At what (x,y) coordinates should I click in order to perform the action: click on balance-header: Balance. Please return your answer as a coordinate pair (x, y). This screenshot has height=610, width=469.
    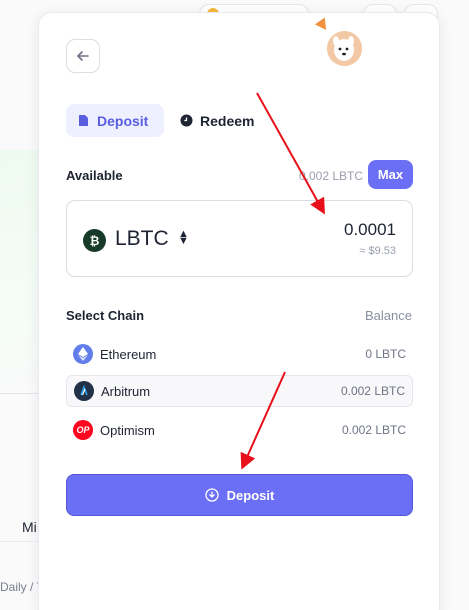
    Looking at the image, I should click on (388, 315).